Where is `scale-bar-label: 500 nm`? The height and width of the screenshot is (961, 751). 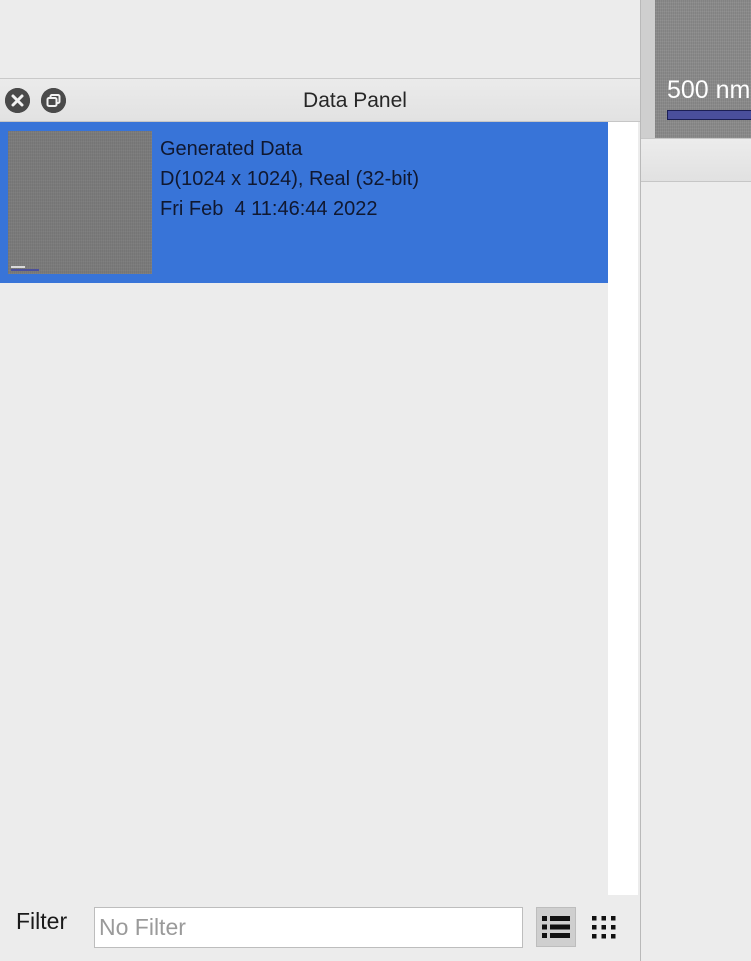 scale-bar-label: 500 nm is located at coordinates (709, 90).